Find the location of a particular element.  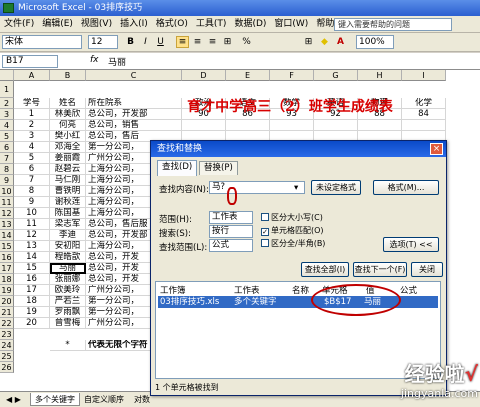

table-cell: 梁志军 is located at coordinates (68, 224).